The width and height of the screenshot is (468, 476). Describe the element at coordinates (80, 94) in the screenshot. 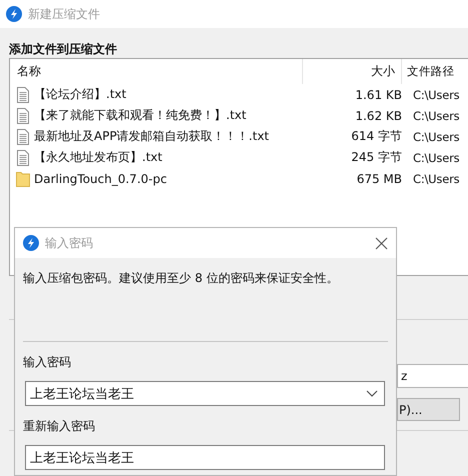

I see `file-name: 【论坛介绍】.txt` at that location.